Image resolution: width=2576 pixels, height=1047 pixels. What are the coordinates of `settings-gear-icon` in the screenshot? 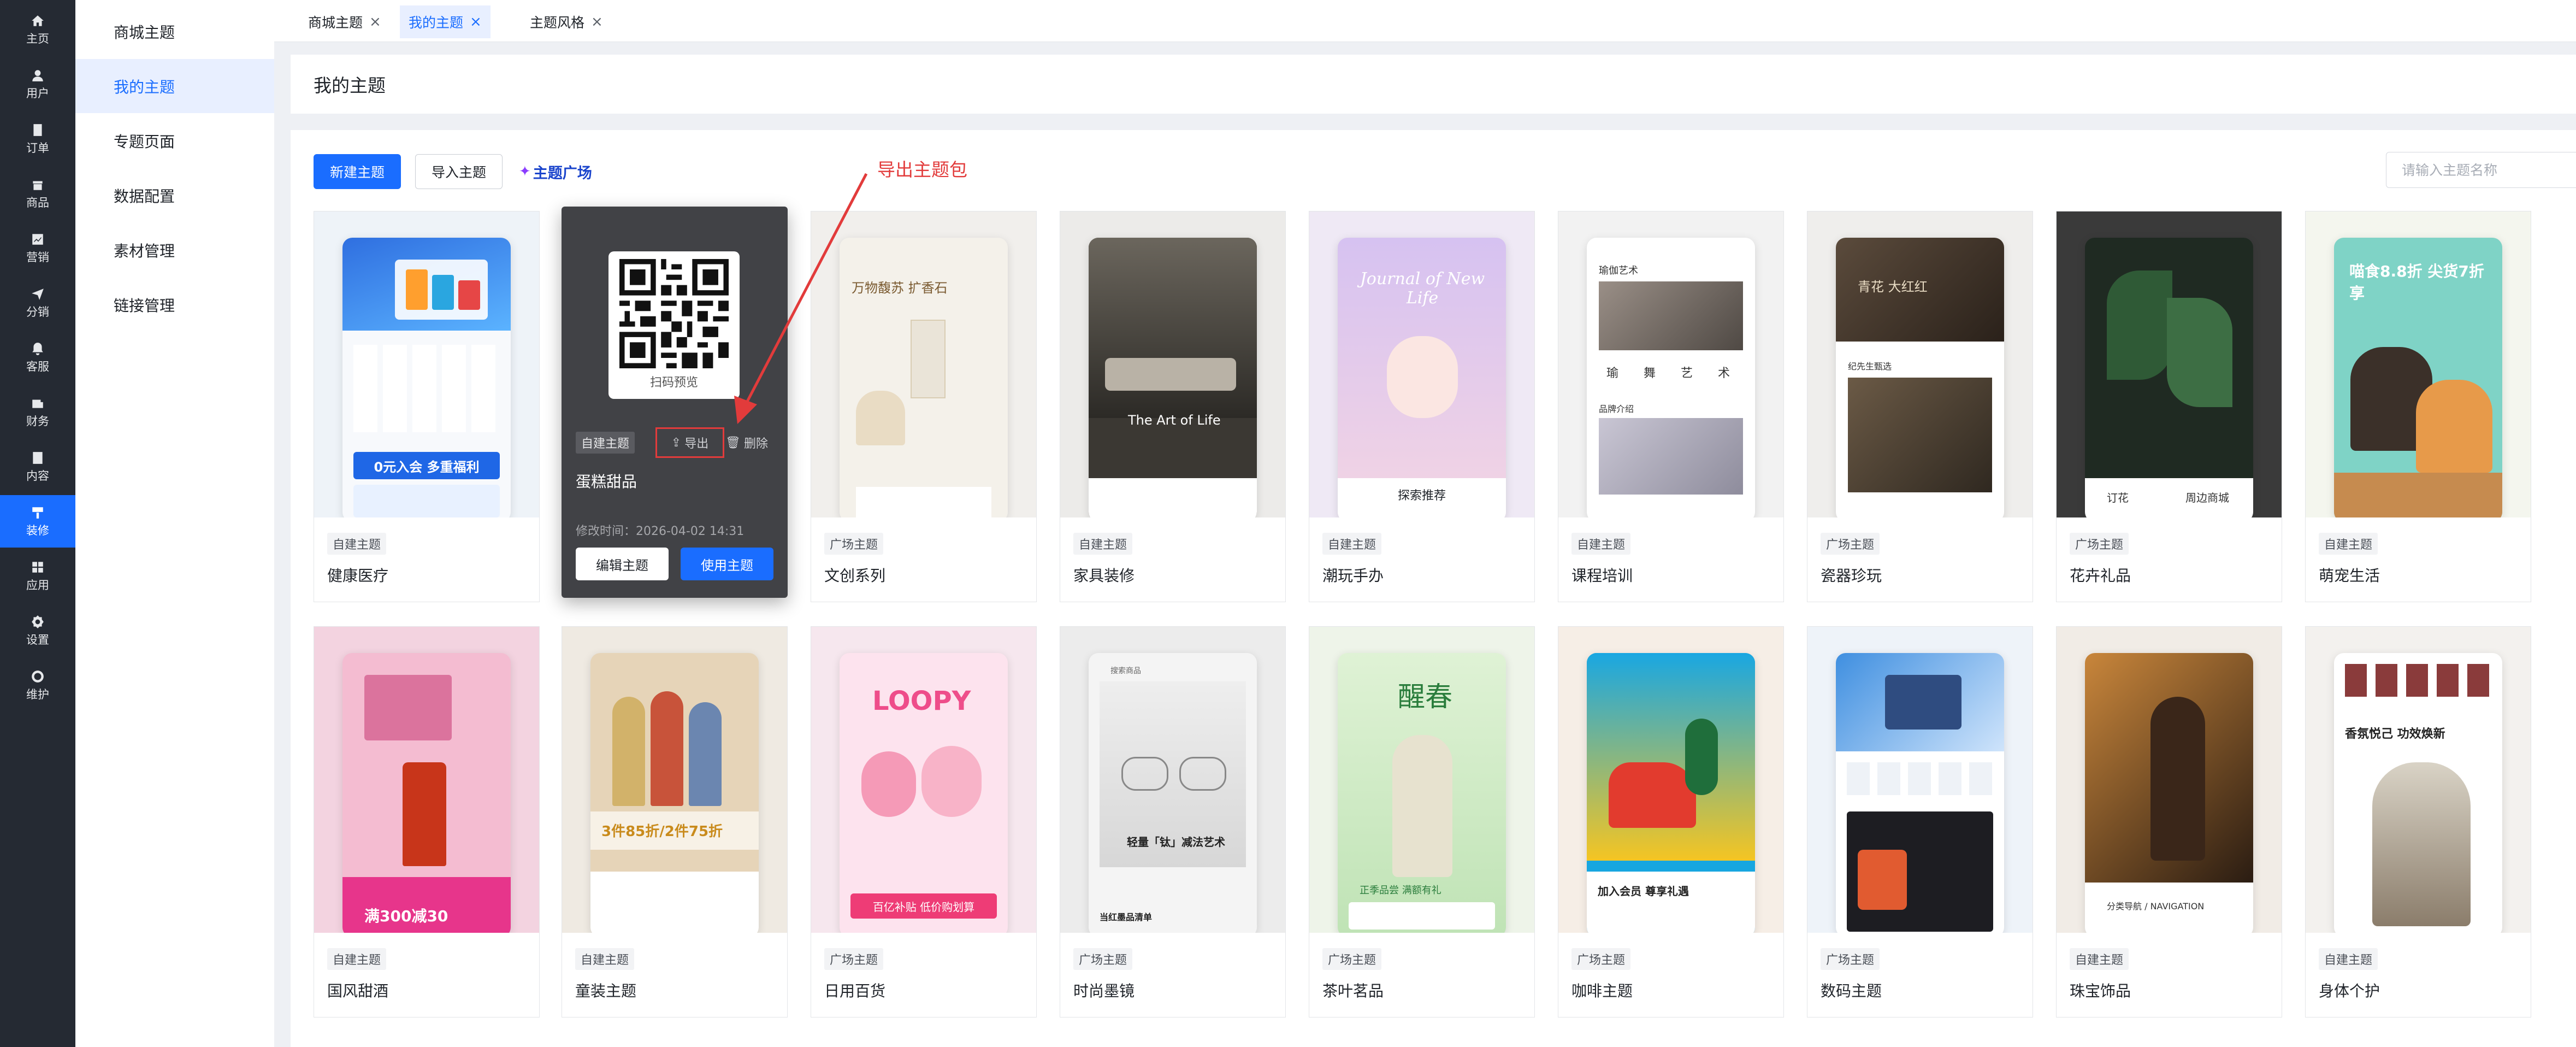 It's located at (38, 622).